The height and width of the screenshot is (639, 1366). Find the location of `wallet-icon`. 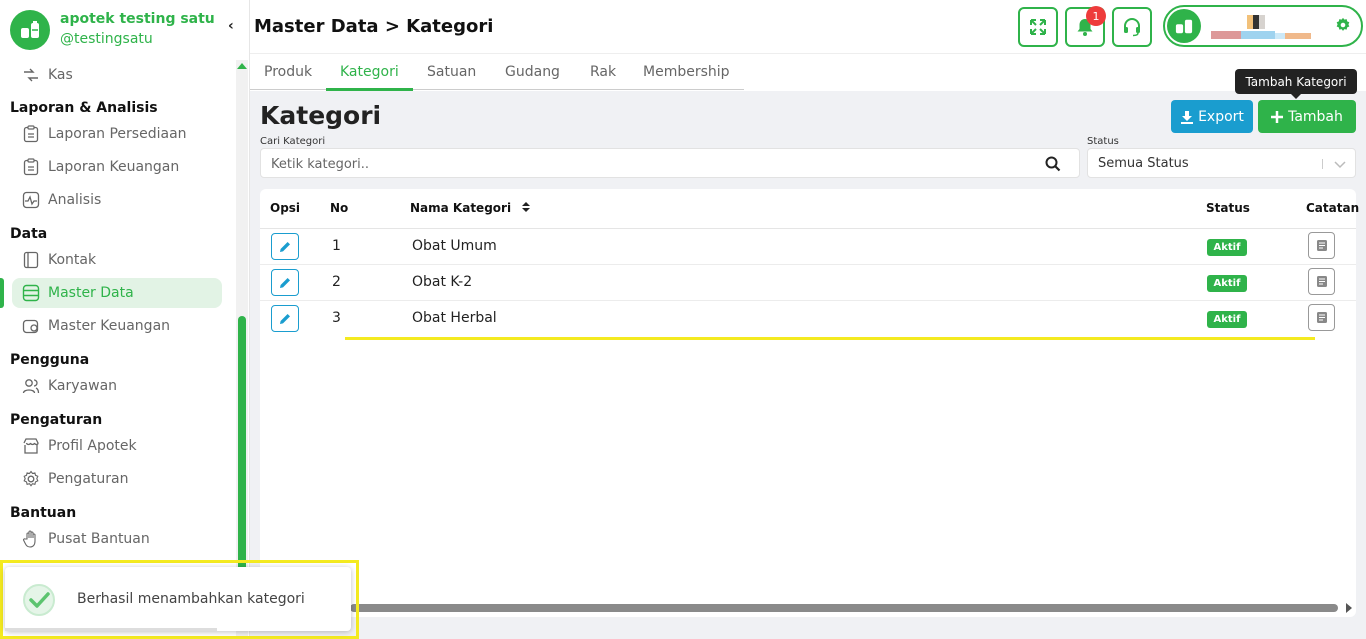

wallet-icon is located at coordinates (31, 326).